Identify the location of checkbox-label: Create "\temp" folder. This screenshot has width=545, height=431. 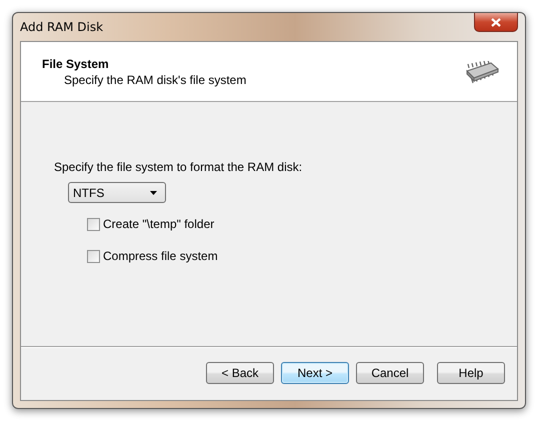
(158, 224).